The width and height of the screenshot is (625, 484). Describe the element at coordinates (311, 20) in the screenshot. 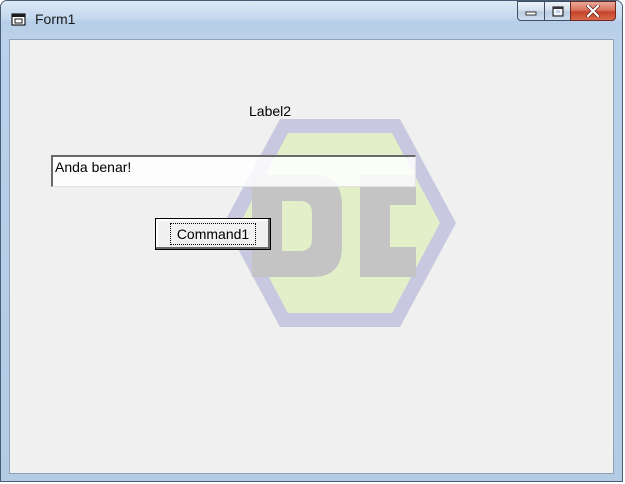

I see `title-bar: Form1` at that location.